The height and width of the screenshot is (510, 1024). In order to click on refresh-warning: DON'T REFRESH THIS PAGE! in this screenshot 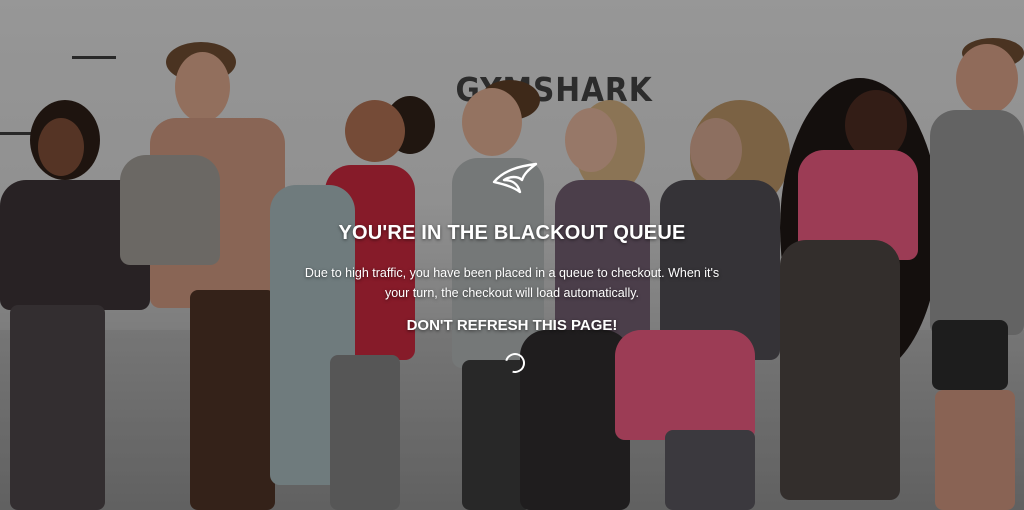, I will do `click(512, 325)`.